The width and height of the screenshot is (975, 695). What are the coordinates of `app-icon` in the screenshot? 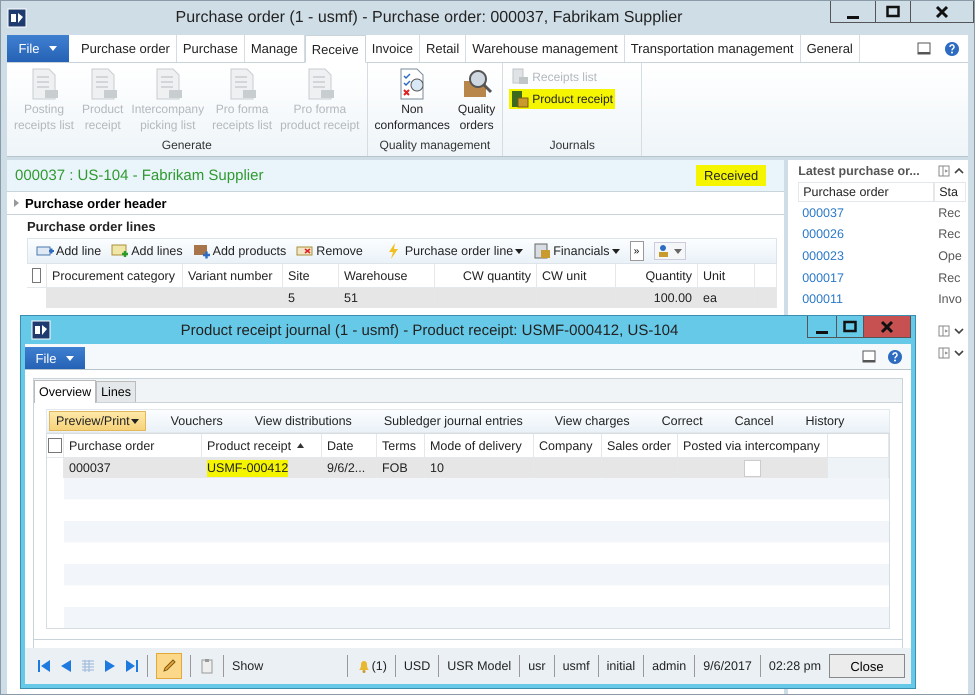 It's located at (17, 18).